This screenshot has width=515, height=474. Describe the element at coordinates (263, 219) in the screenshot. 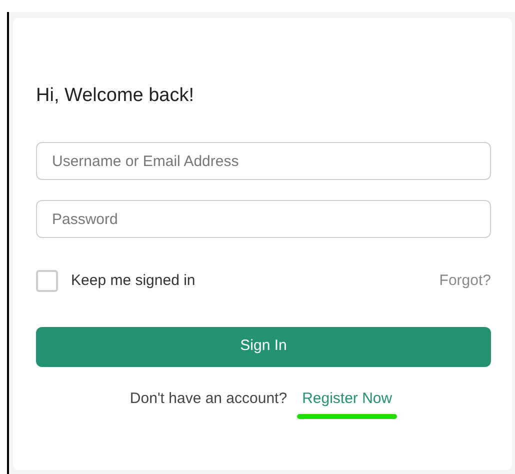

I see `password-field: Password` at that location.